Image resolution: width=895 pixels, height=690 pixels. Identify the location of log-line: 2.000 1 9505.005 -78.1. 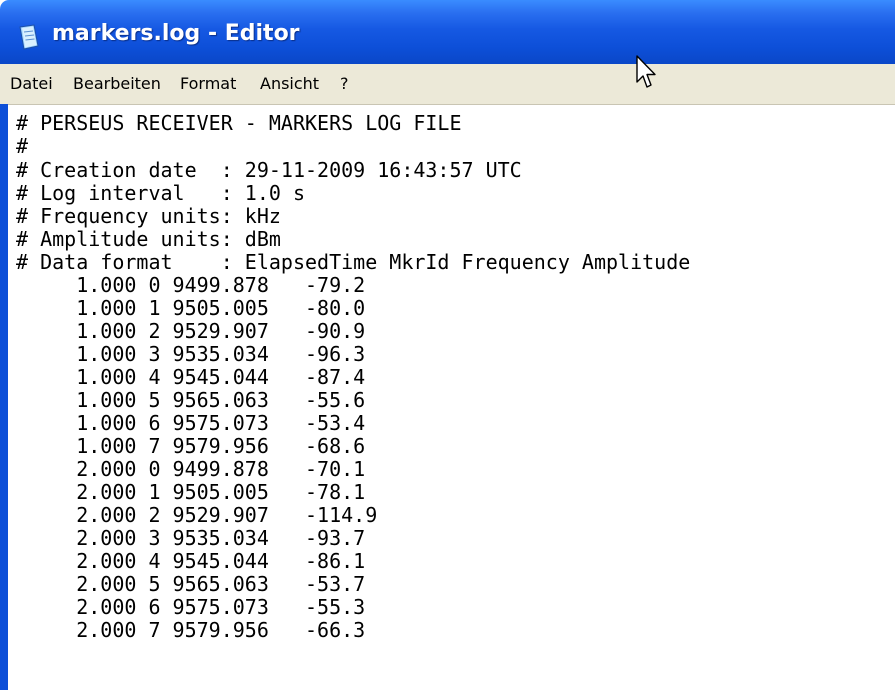
(191, 492).